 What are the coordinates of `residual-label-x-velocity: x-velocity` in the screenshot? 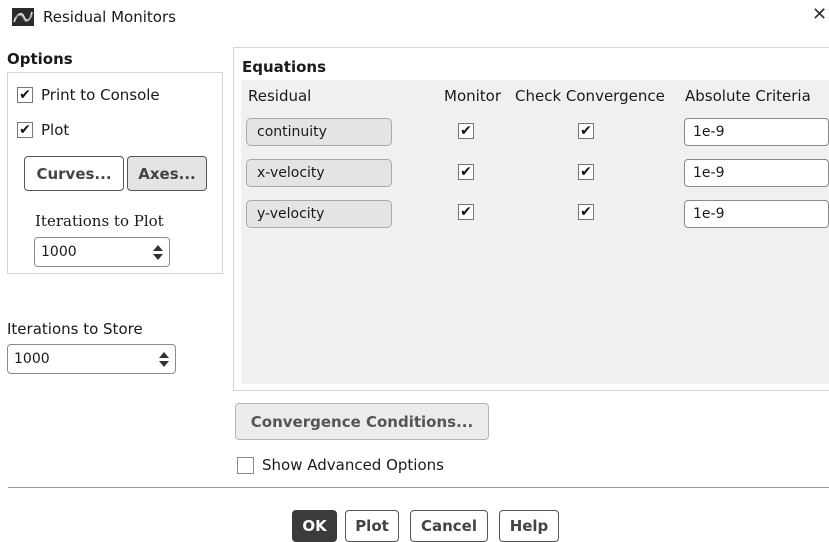 It's located at (319, 173).